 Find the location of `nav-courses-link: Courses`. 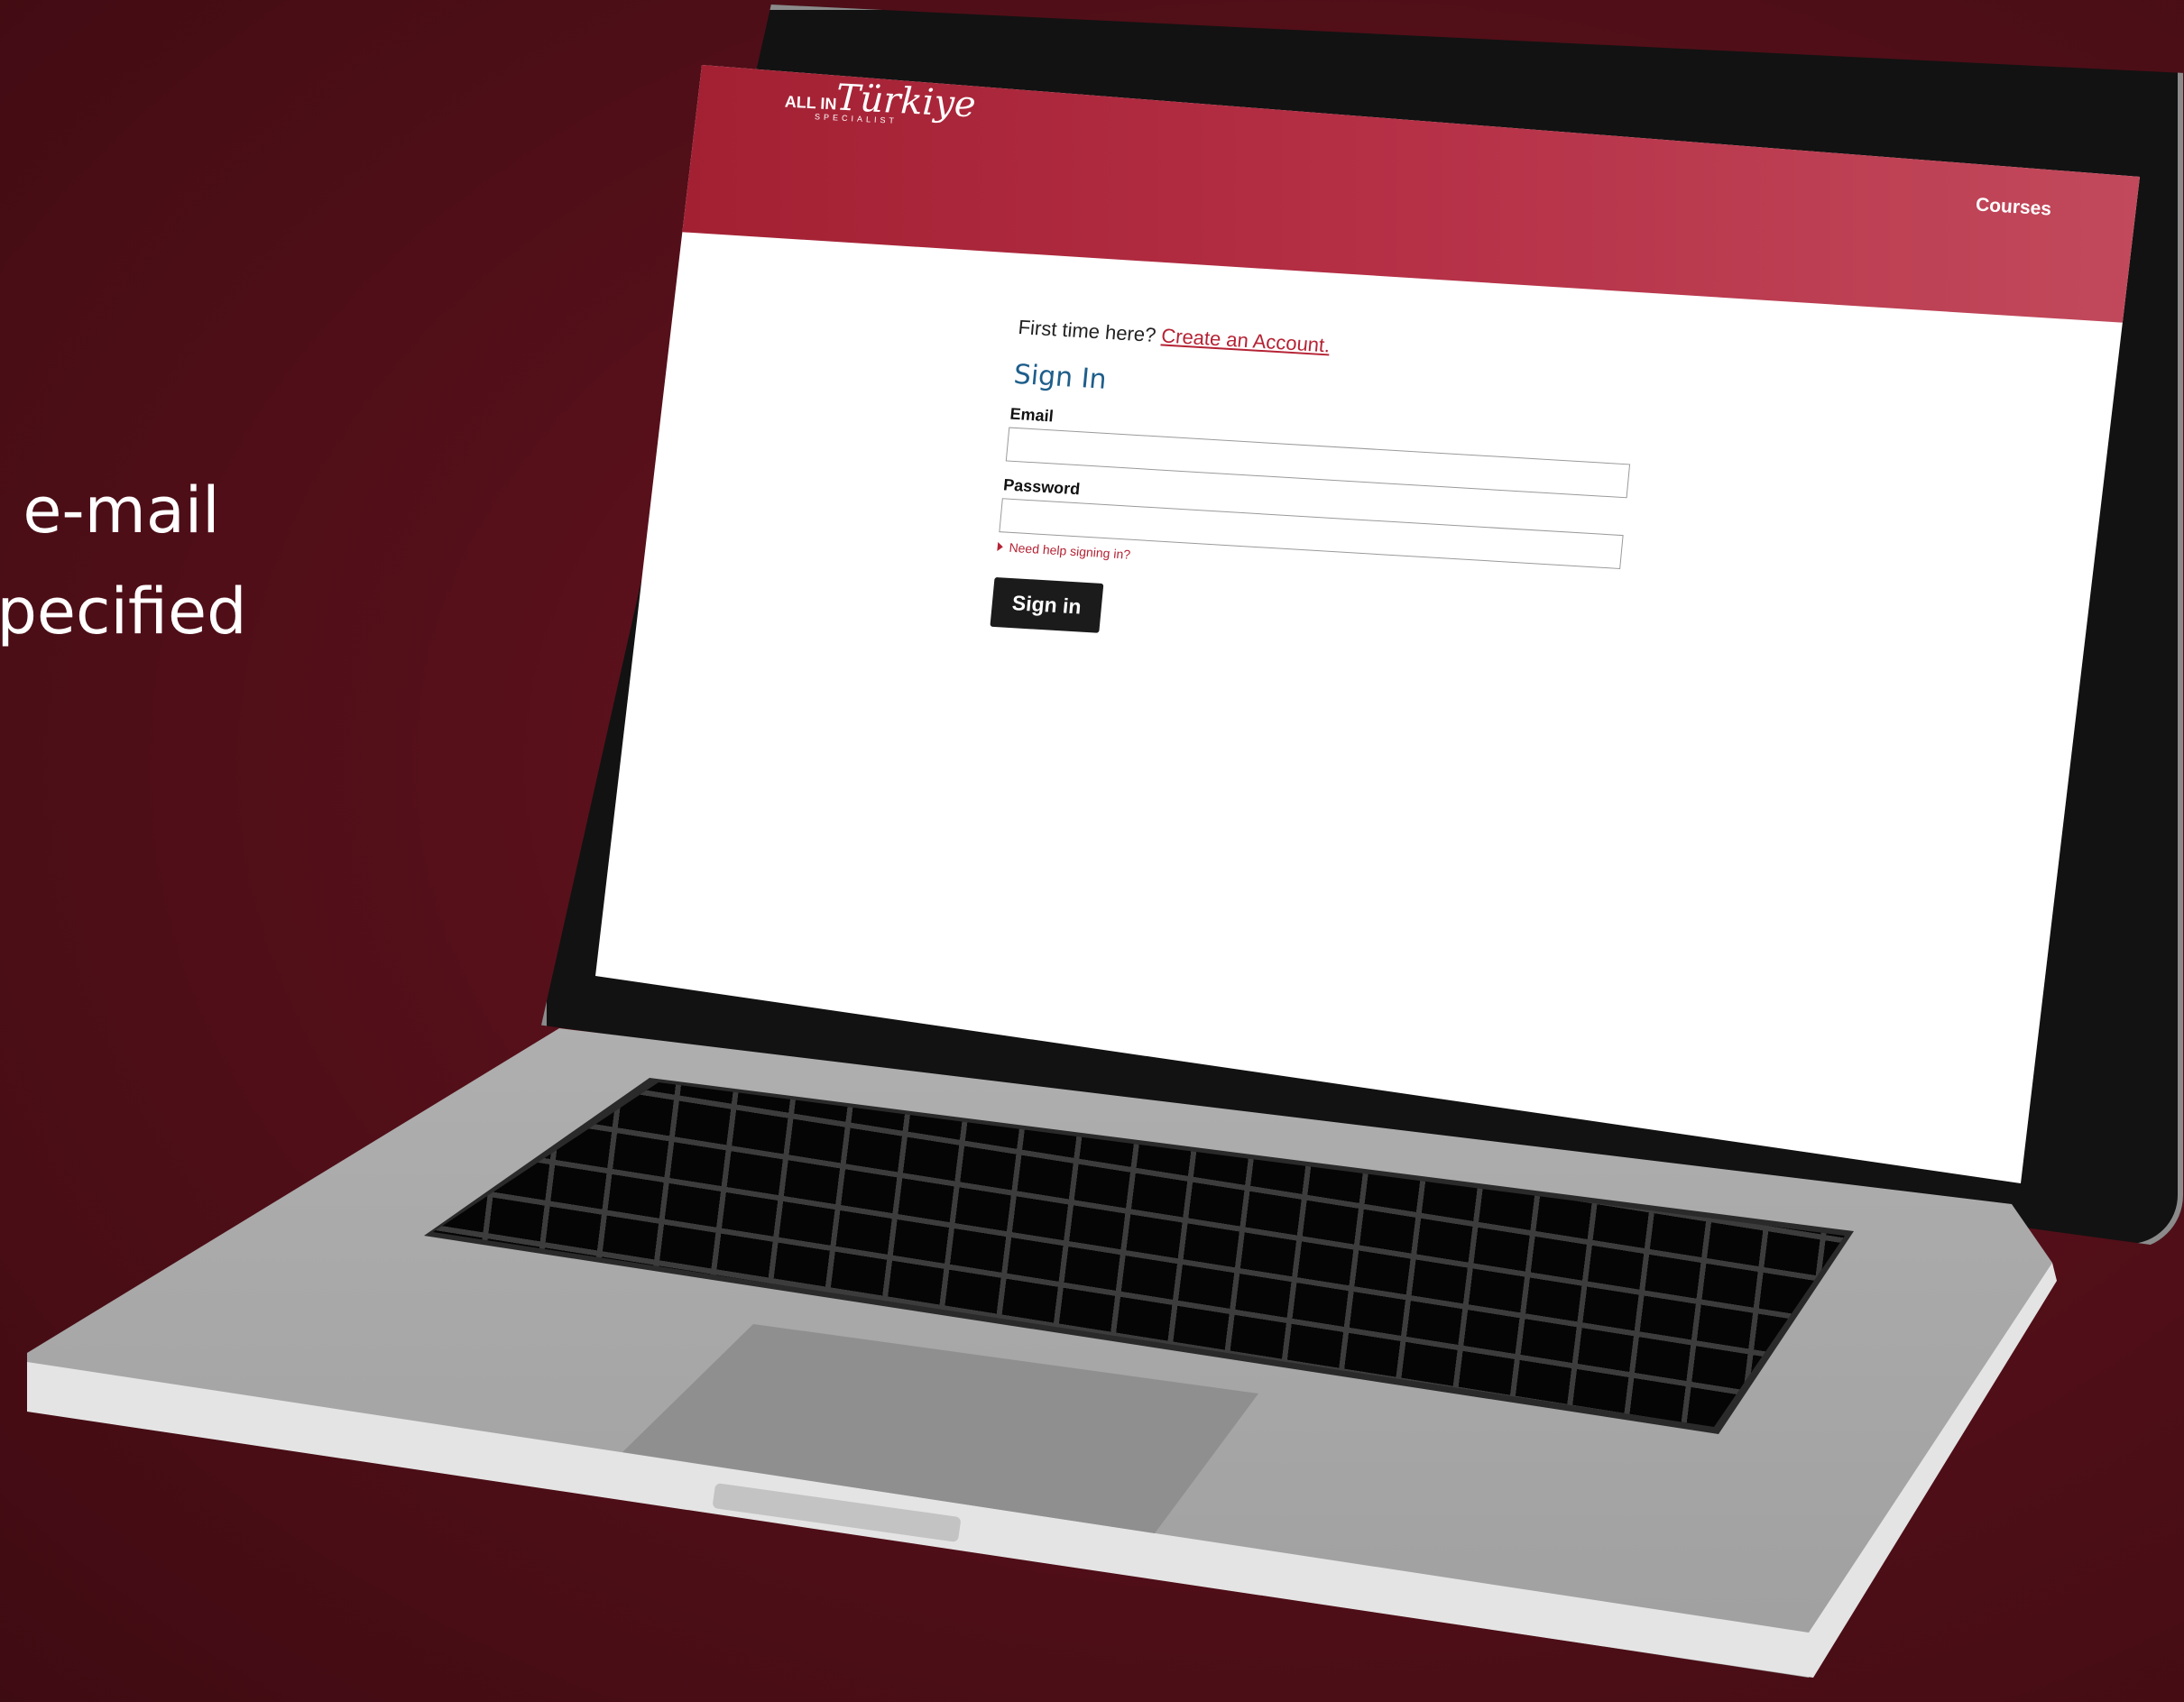

nav-courses-link: Courses is located at coordinates (2013, 207).